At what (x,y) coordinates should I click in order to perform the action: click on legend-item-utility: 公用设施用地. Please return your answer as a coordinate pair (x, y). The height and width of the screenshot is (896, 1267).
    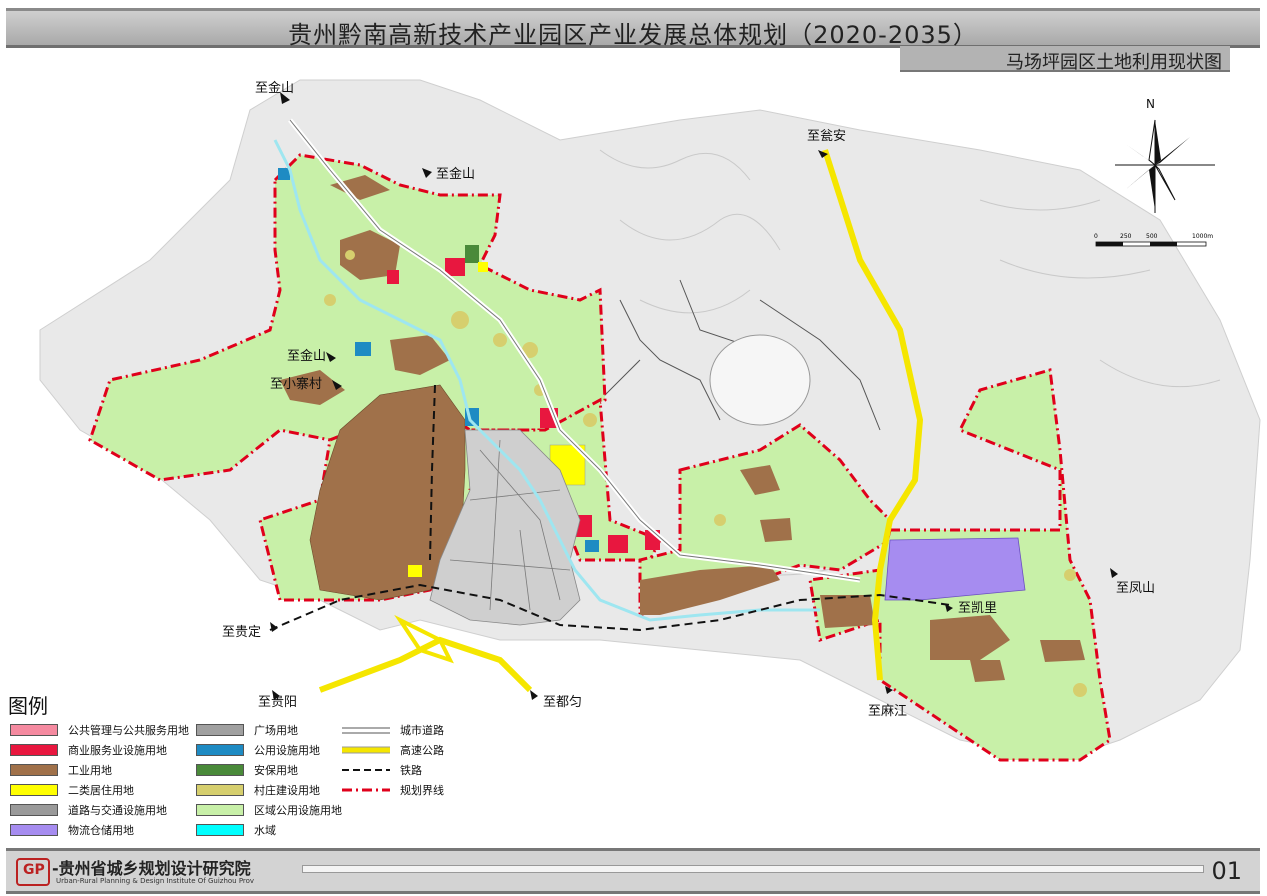
    Looking at the image, I should click on (258, 750).